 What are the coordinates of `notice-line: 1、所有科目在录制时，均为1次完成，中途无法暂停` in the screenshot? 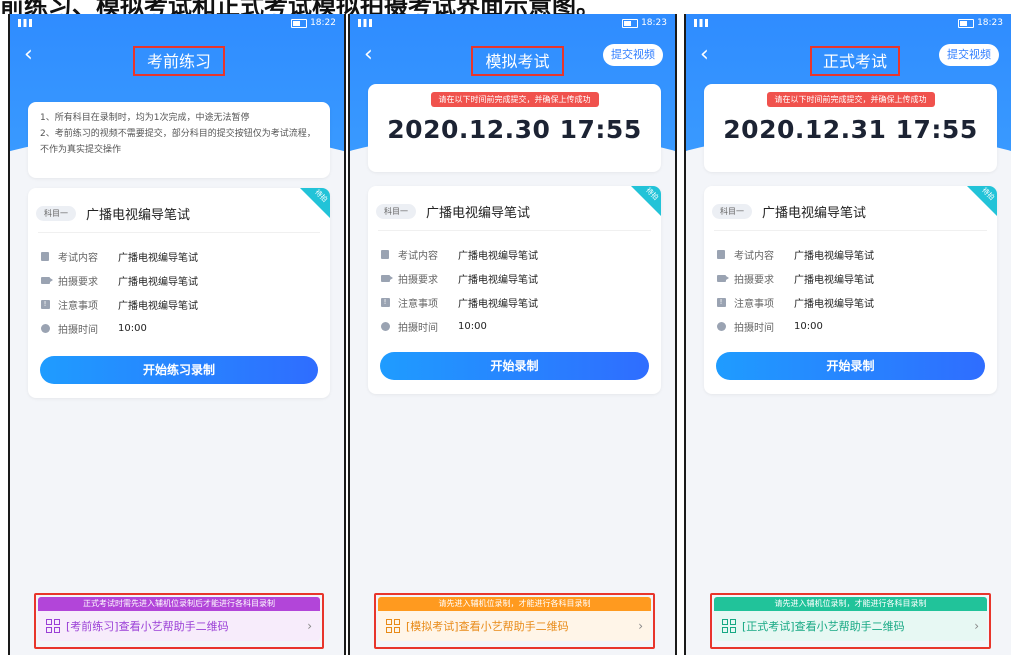 It's located at (145, 118).